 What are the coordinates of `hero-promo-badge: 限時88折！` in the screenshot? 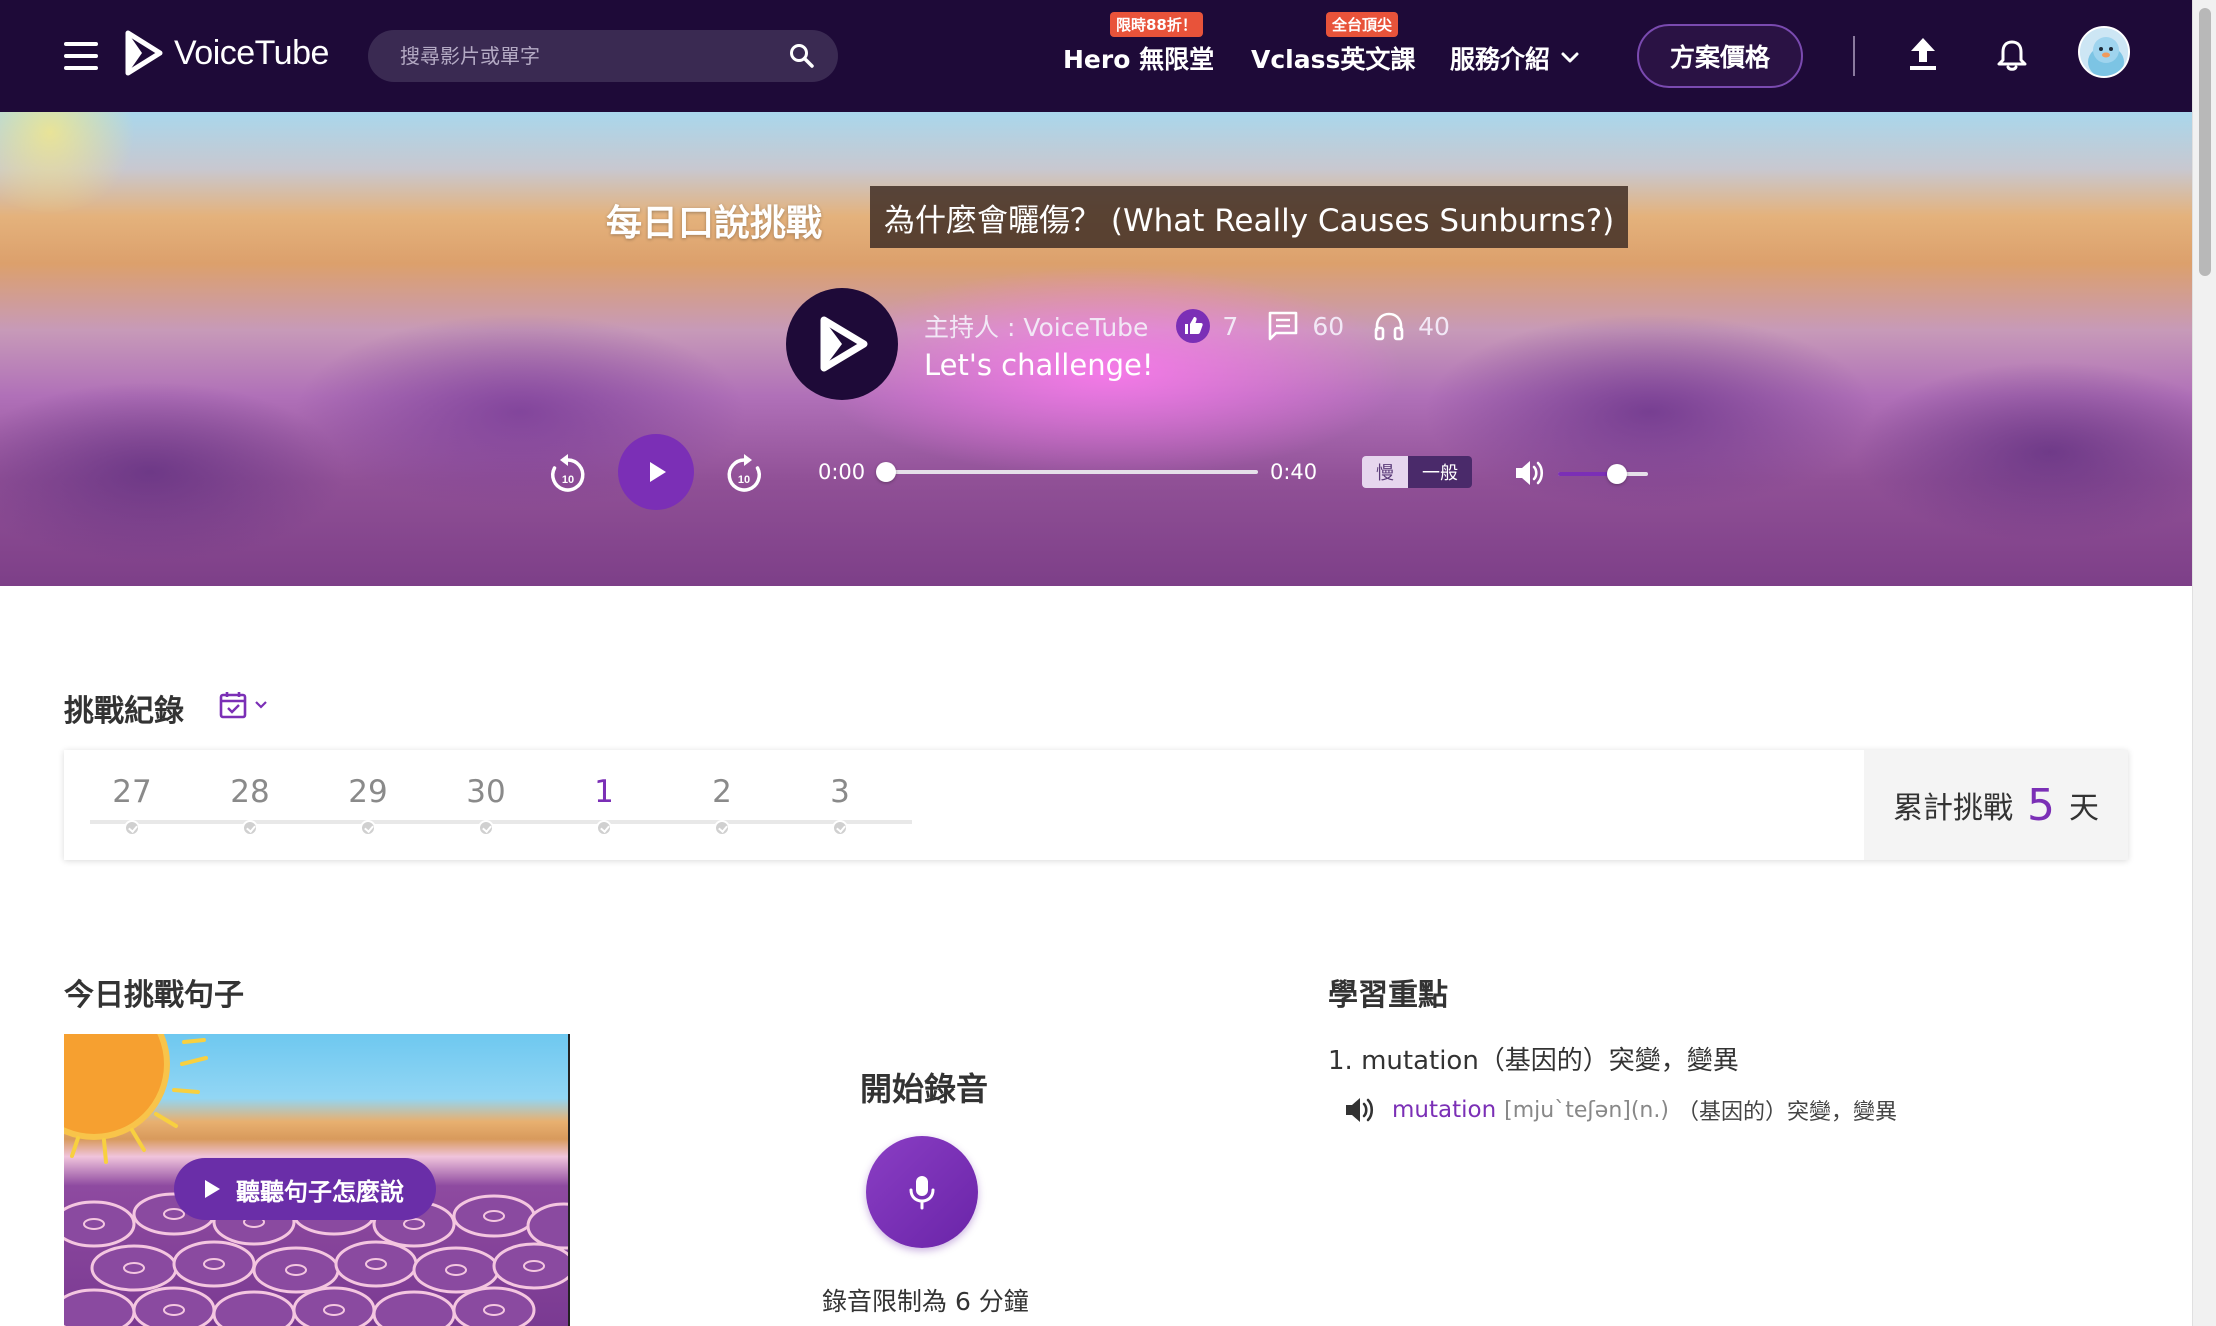 It's located at (1156, 24).